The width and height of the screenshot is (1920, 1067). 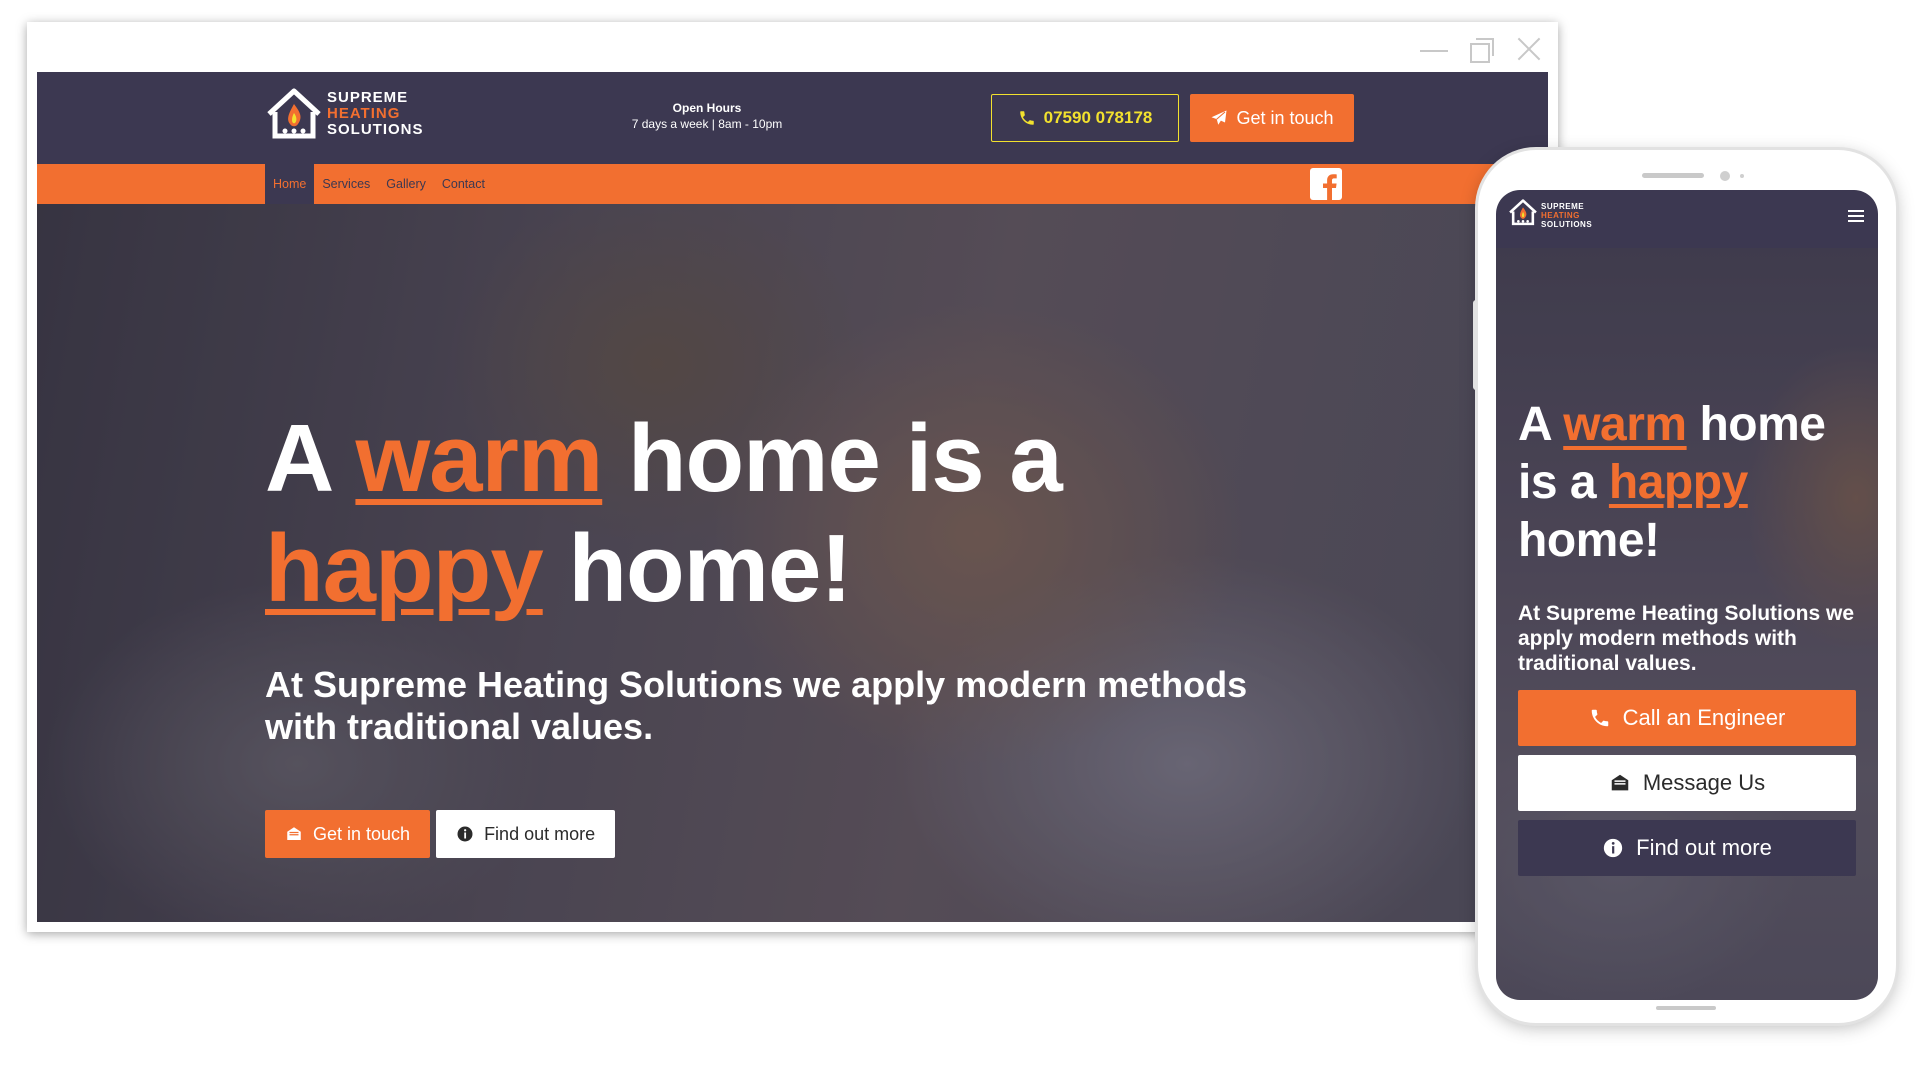 What do you see at coordinates (1434, 49) in the screenshot?
I see `minimize-icon` at bounding box center [1434, 49].